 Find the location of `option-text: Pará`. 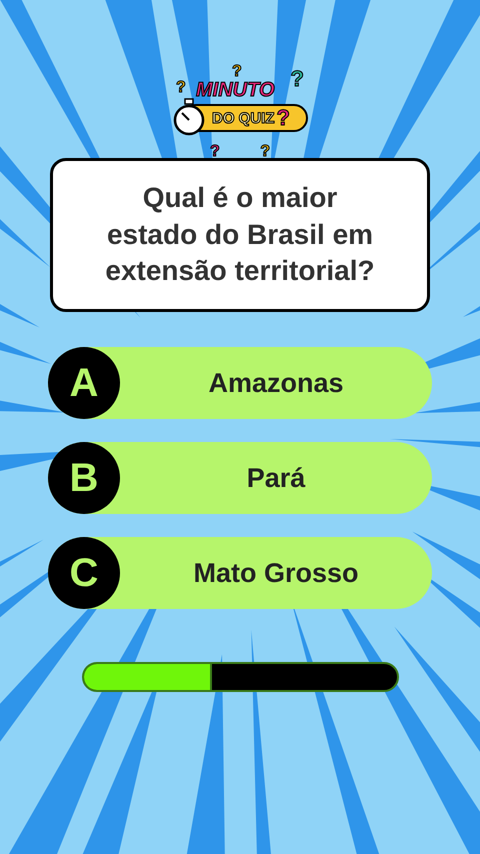

option-text: Pará is located at coordinates (276, 478).